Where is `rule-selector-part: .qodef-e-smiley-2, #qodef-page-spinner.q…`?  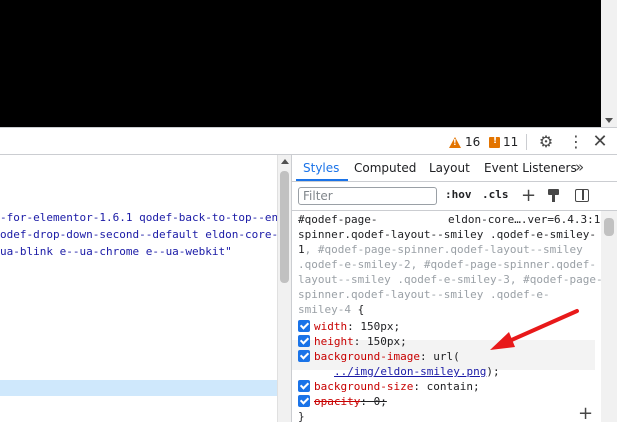
rule-selector-part: .qodef-e-smiley-2, #qodef-page-spinner.q… is located at coordinates (447, 264).